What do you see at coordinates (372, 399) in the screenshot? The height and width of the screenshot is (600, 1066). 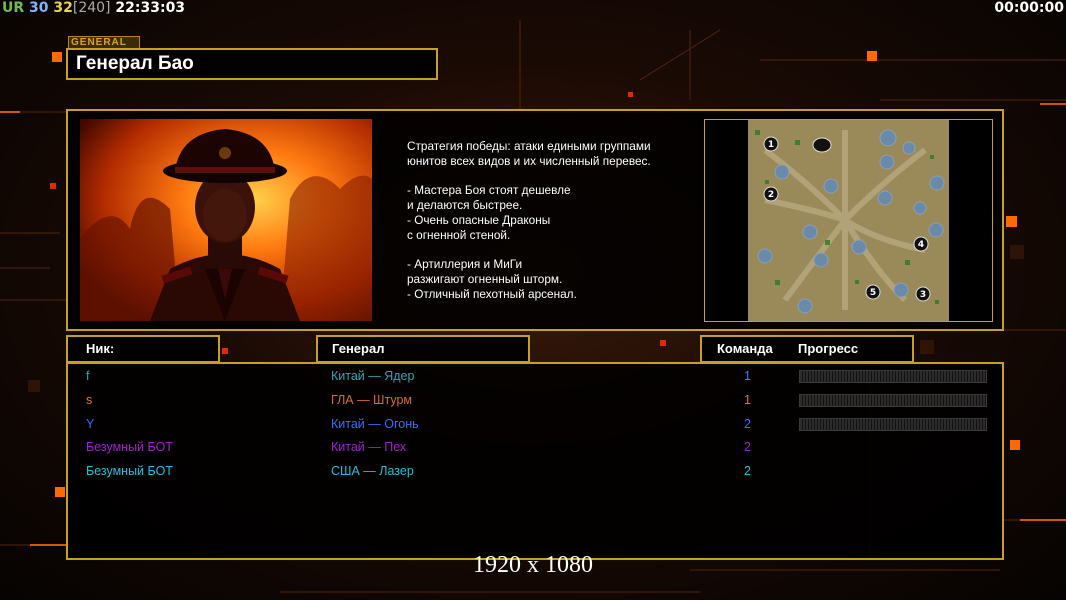 I see `player-general: ГЛА — Штурм` at bounding box center [372, 399].